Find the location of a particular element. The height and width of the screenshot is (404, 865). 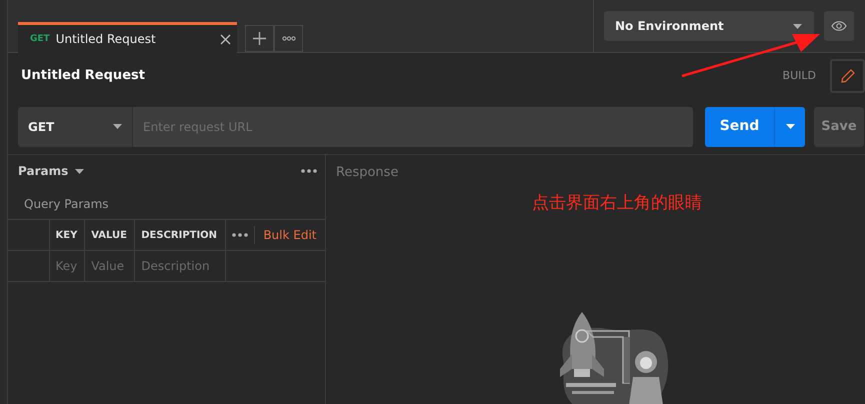

more-tabs-button is located at coordinates (288, 38).